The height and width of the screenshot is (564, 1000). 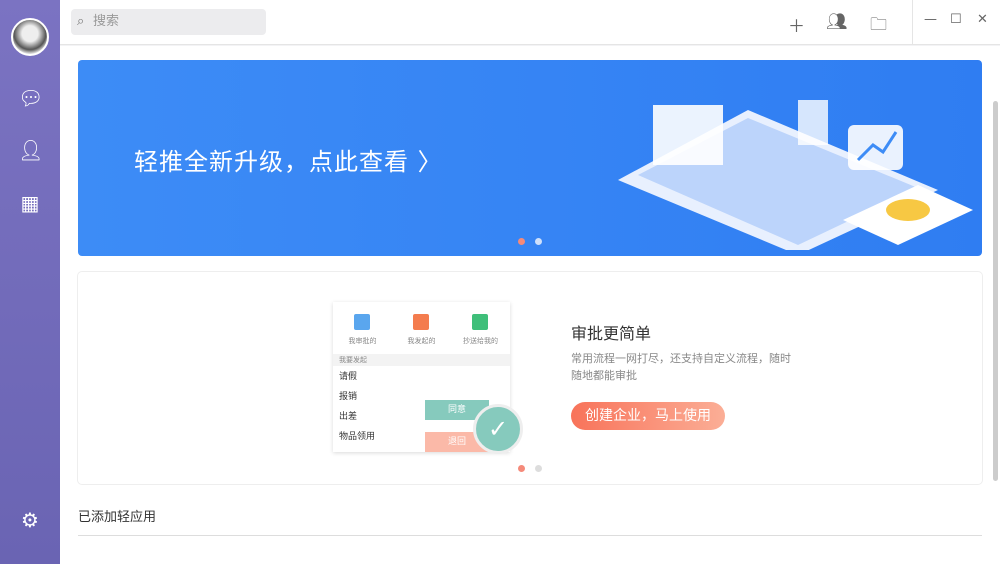 What do you see at coordinates (498, 429) in the screenshot?
I see `check-icon: ✓` at bounding box center [498, 429].